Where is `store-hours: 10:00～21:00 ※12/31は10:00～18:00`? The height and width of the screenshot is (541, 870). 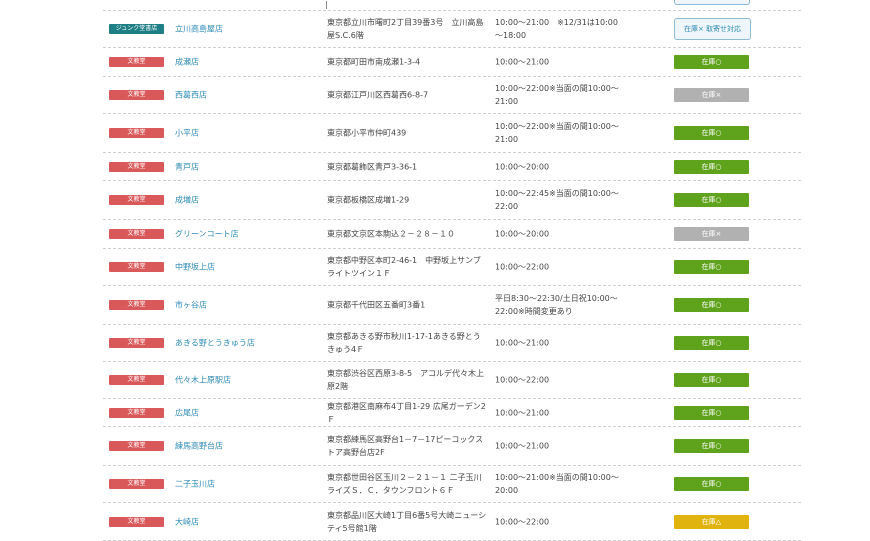 store-hours: 10:00～21:00 ※12/31は10:00～18:00 is located at coordinates (556, 29).